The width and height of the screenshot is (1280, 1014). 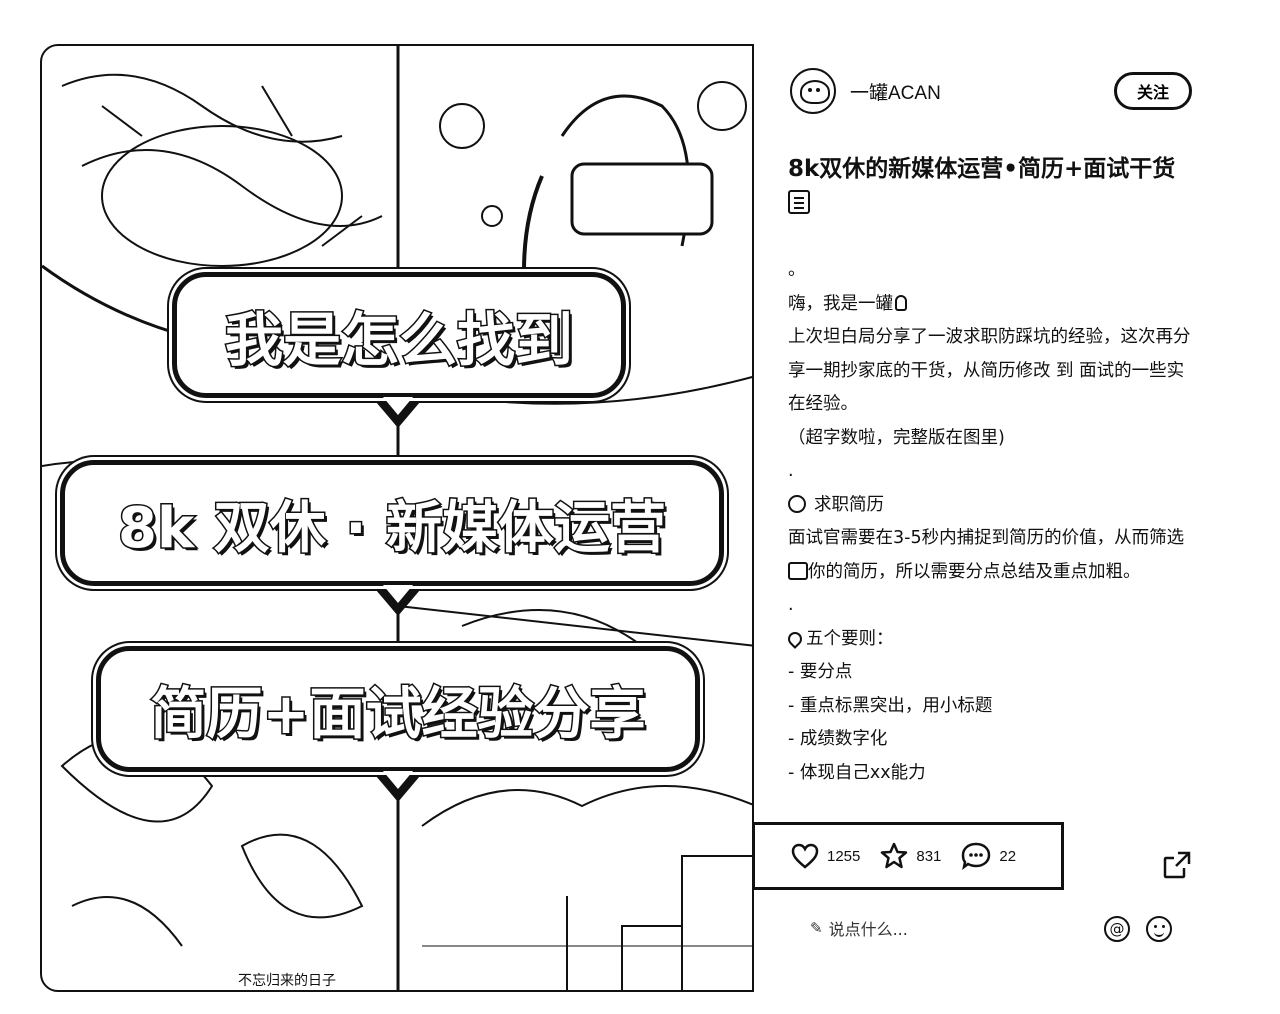 I want to click on body-line: 。, so click(x=797, y=270).